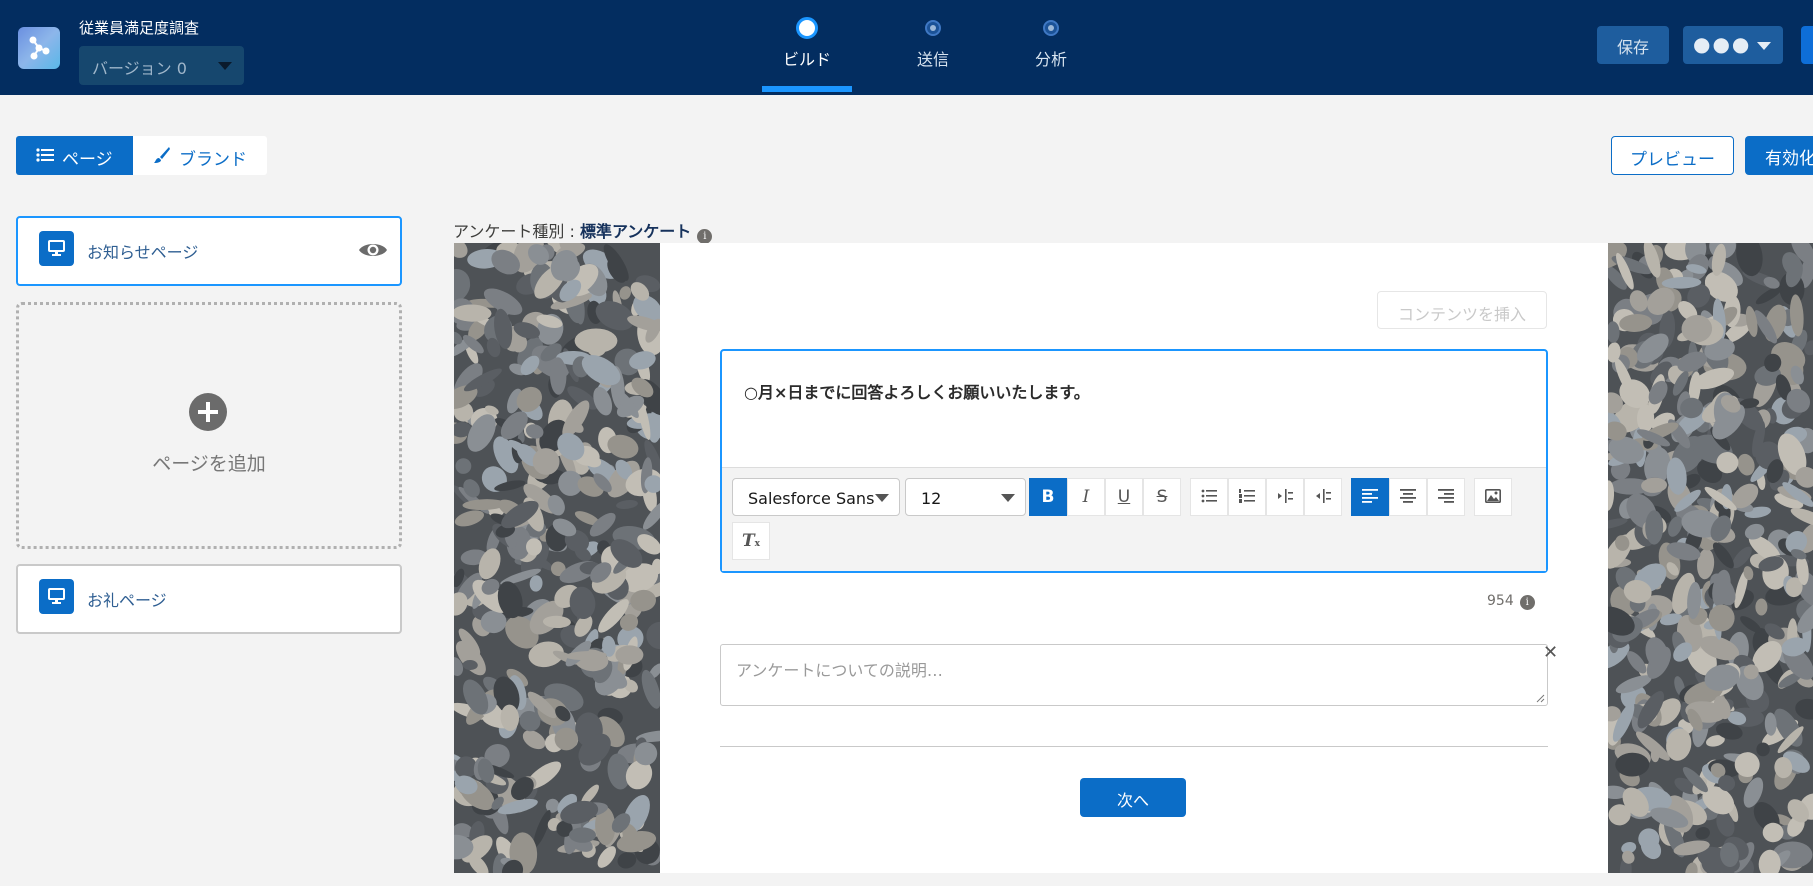  I want to click on survey-type-label: アンケート種別 :, so click(516, 231).